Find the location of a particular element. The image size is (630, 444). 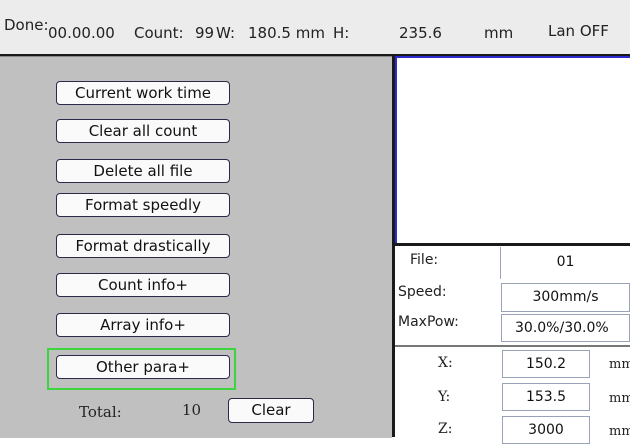

count-info-button: Count info+ is located at coordinates (143, 285).